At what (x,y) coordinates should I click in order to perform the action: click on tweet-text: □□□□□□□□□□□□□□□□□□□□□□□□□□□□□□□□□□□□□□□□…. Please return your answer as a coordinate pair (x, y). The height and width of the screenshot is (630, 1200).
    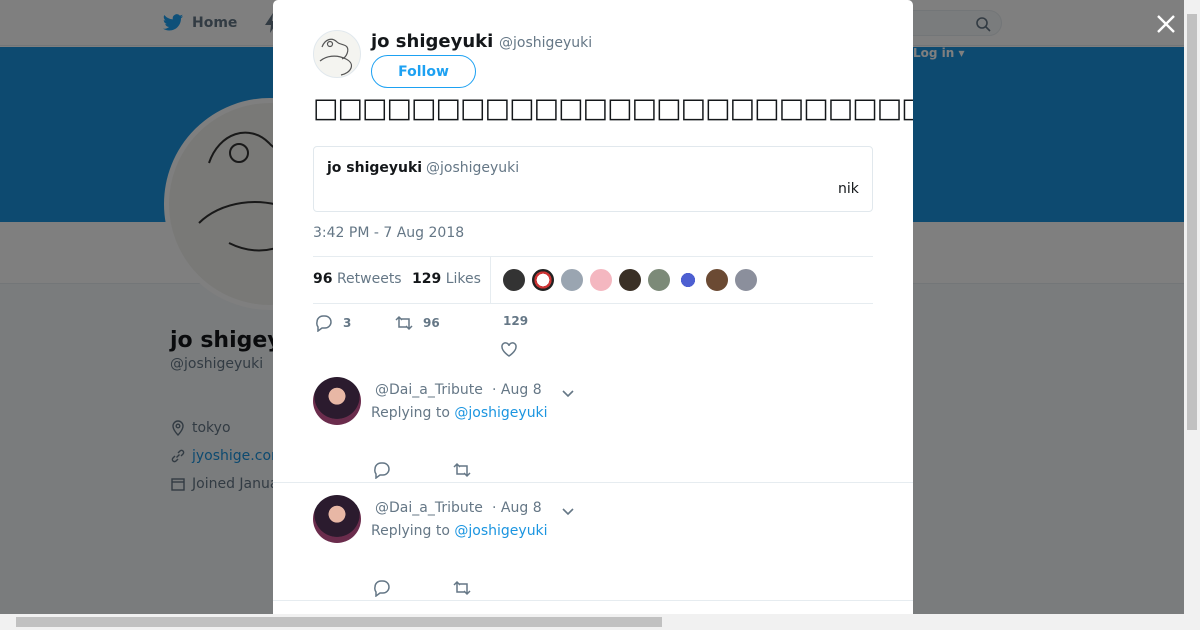
    Looking at the image, I should click on (613, 108).